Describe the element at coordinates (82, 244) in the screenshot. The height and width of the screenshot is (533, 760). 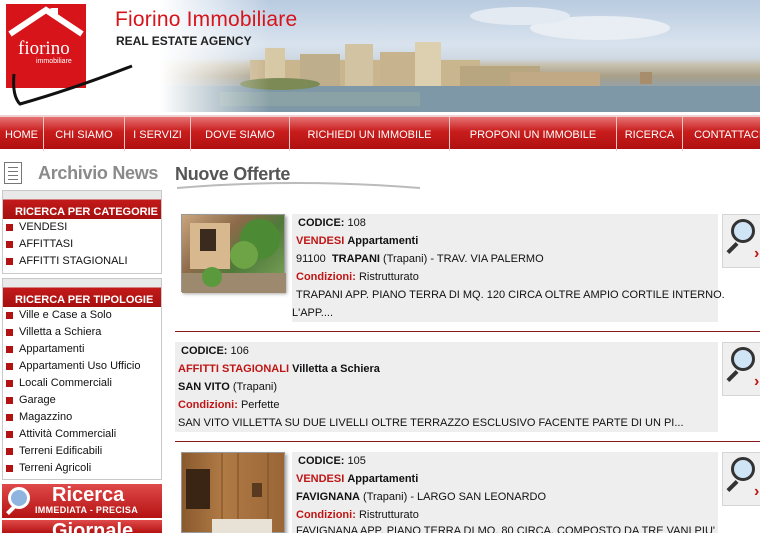
I see `categoria-item-affittasi: AFFITTASI` at that location.